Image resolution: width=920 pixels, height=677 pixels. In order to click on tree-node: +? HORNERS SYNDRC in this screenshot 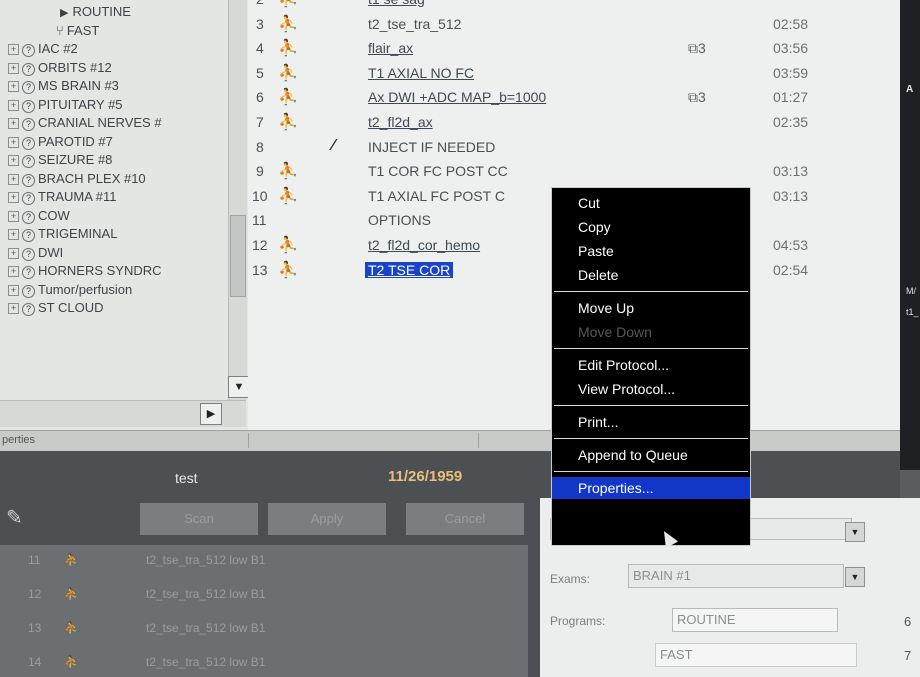, I will do `click(85, 271)`.